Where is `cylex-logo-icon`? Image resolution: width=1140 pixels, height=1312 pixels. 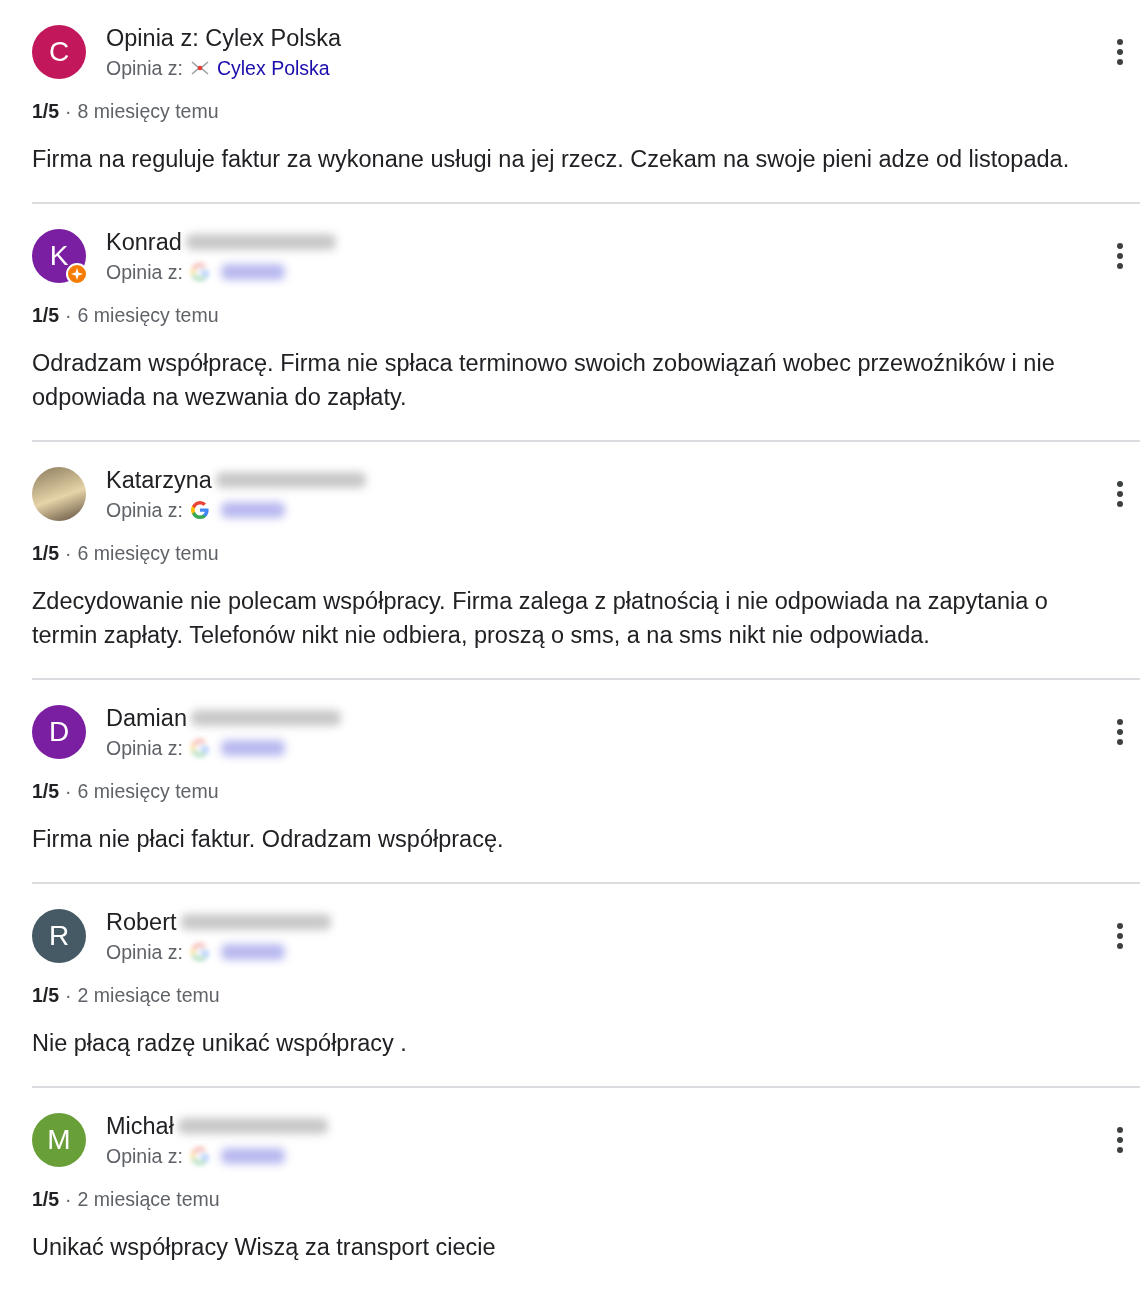 cylex-logo-icon is located at coordinates (199, 68).